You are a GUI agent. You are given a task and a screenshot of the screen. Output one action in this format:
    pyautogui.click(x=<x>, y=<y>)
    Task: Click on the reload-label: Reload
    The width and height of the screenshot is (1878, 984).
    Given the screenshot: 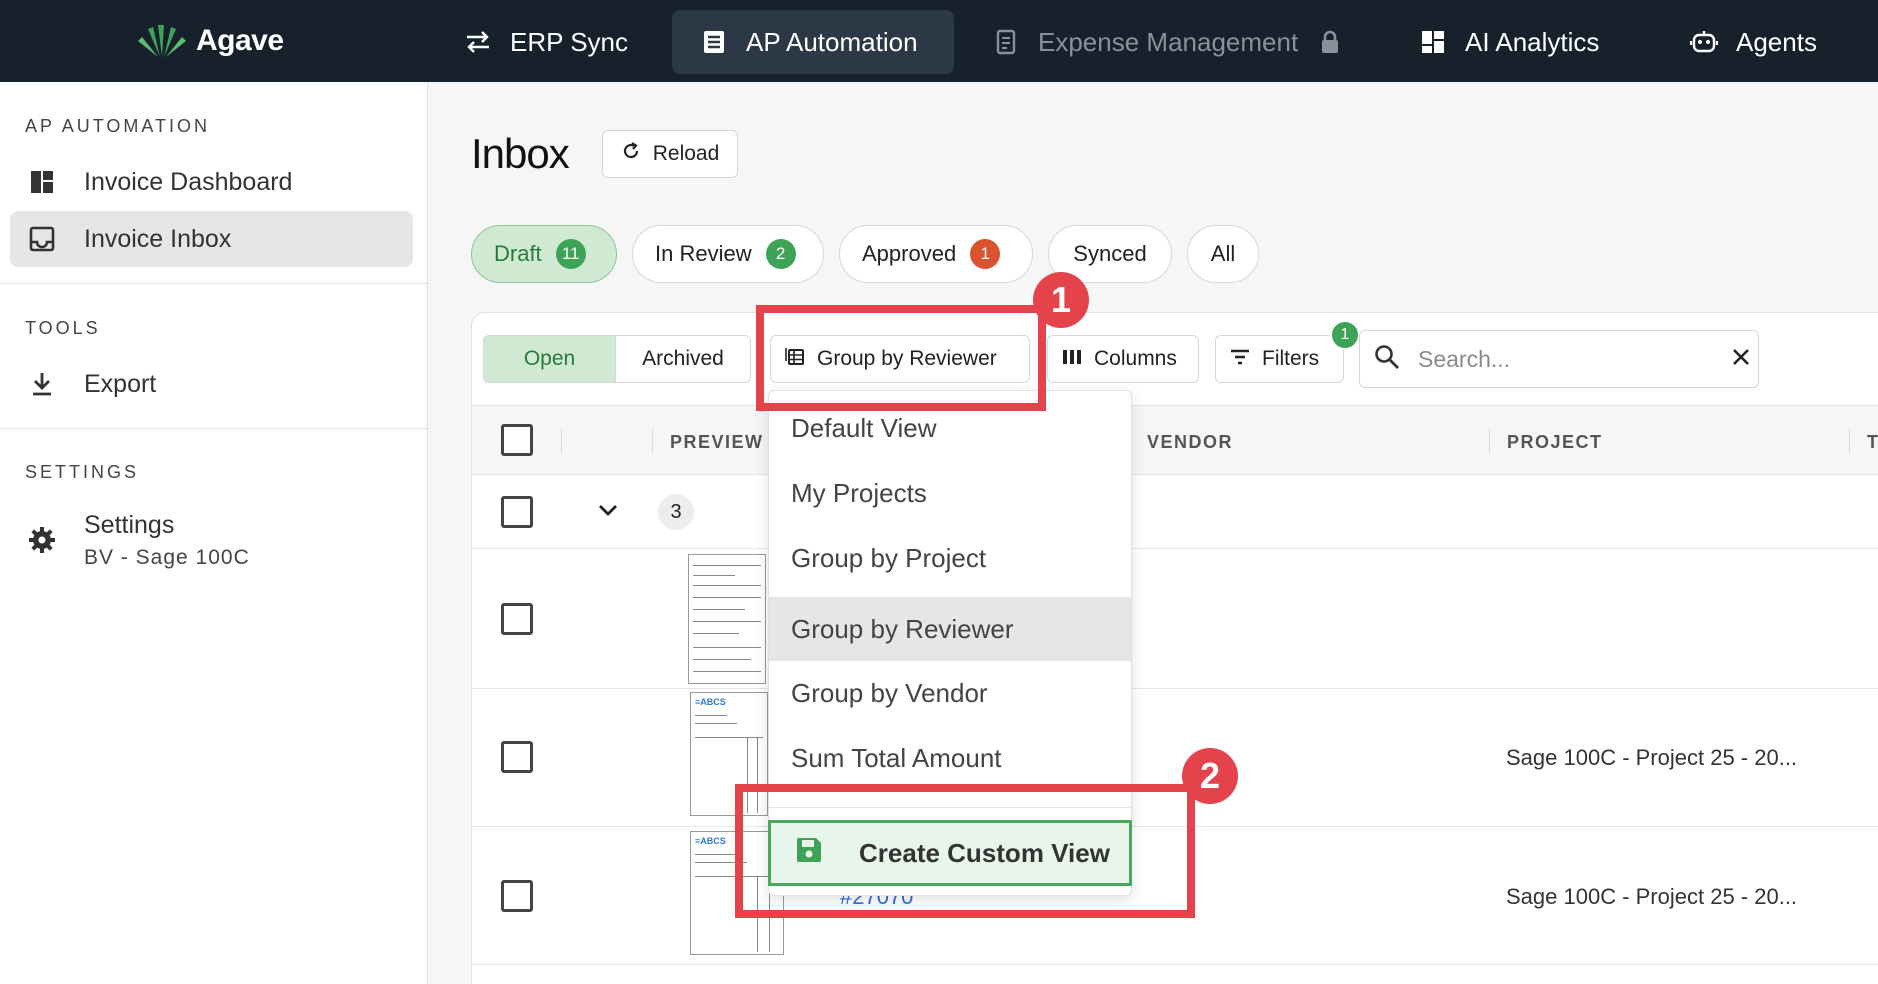 What is the action you would take?
    pyautogui.click(x=686, y=153)
    